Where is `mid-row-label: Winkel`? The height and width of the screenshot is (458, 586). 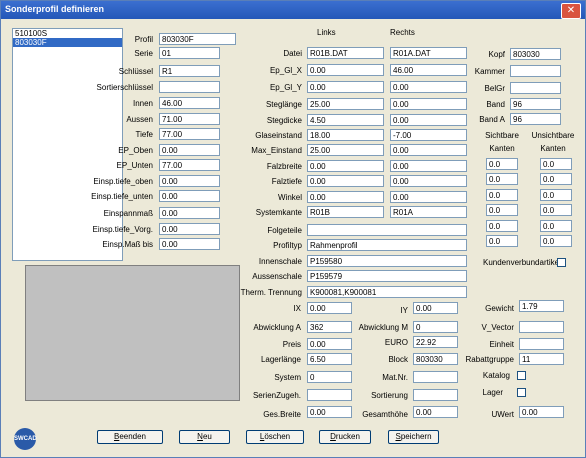
mid-row-label: Winkel is located at coordinates (289, 197).